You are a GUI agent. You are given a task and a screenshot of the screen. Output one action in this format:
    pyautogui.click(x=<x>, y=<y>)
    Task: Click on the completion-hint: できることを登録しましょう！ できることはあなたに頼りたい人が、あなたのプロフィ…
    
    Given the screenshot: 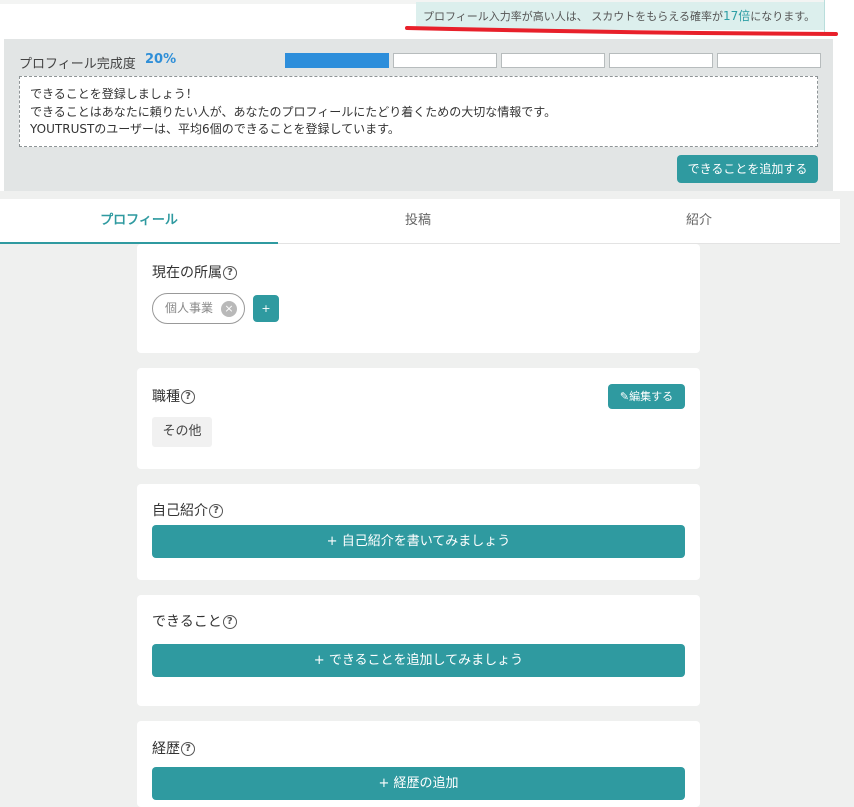 What is the action you would take?
    pyautogui.click(x=418, y=111)
    